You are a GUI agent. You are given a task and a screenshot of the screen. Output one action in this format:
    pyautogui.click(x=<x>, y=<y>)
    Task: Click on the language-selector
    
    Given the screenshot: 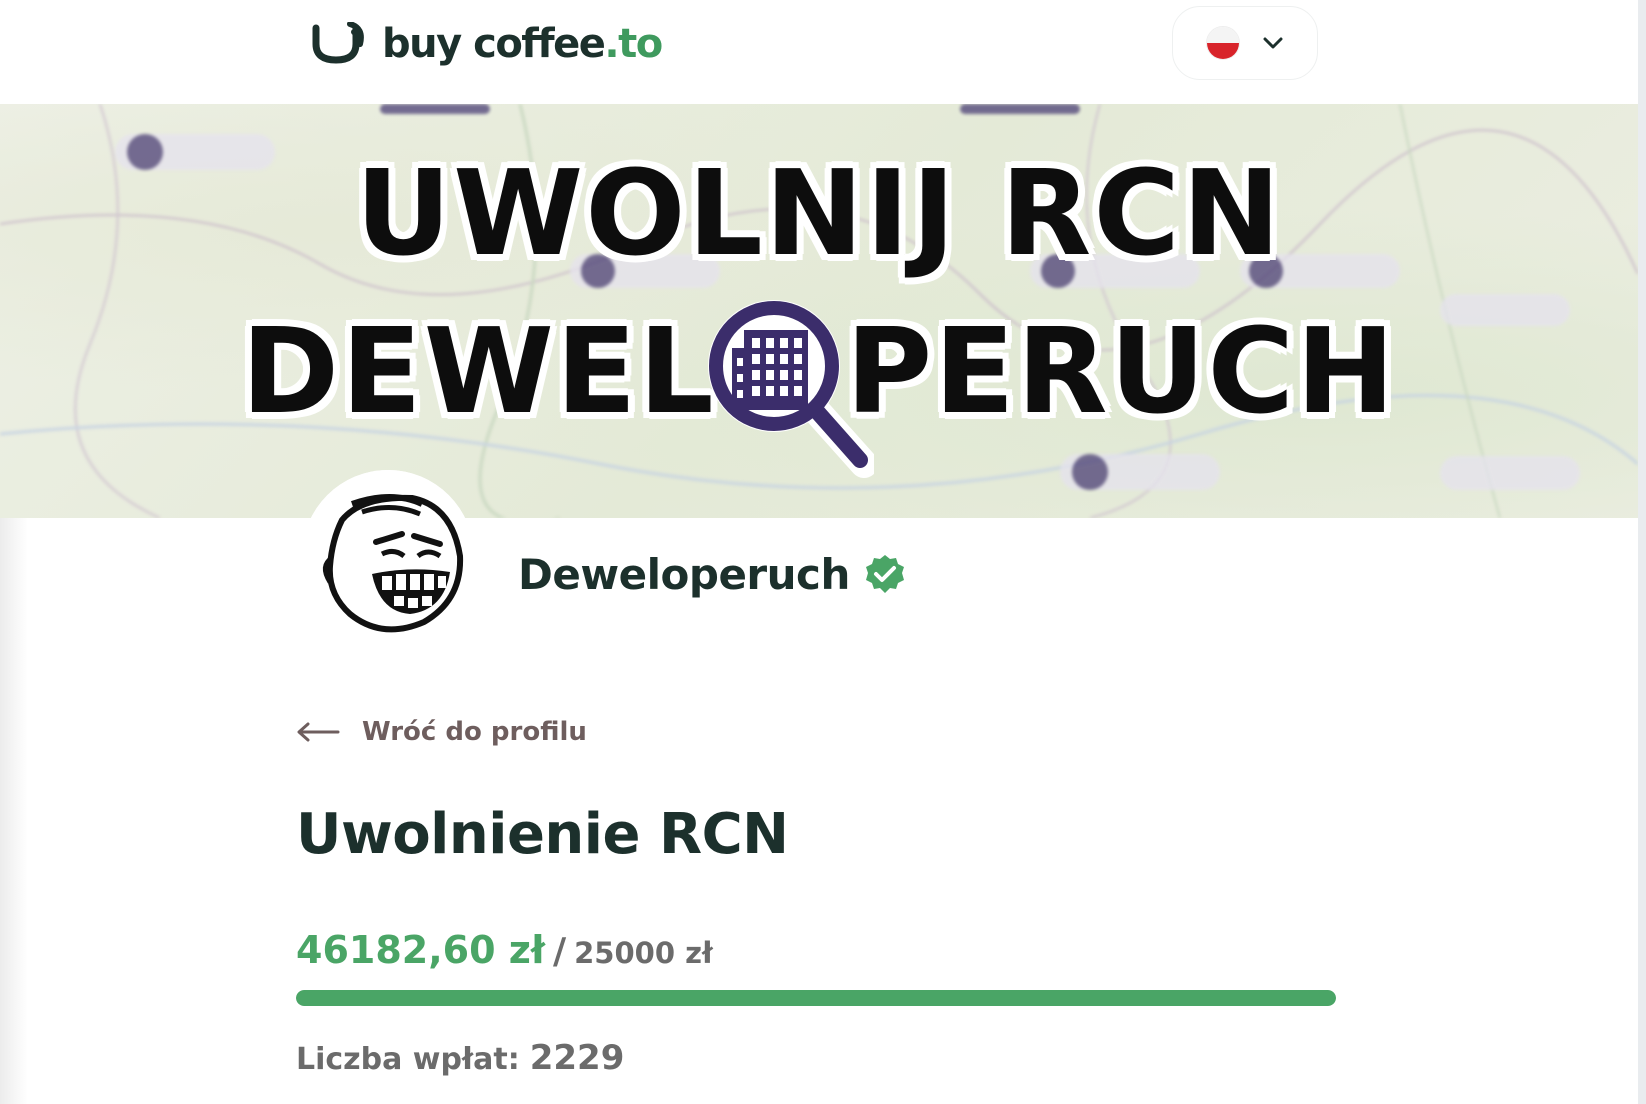 What is the action you would take?
    pyautogui.click(x=1245, y=43)
    